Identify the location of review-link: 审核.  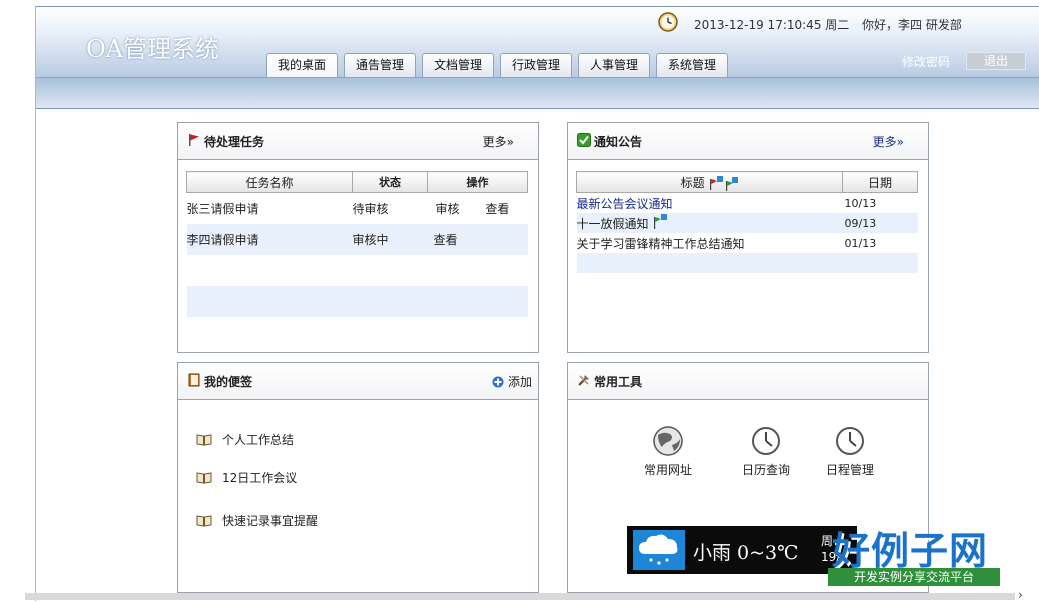
(448, 209).